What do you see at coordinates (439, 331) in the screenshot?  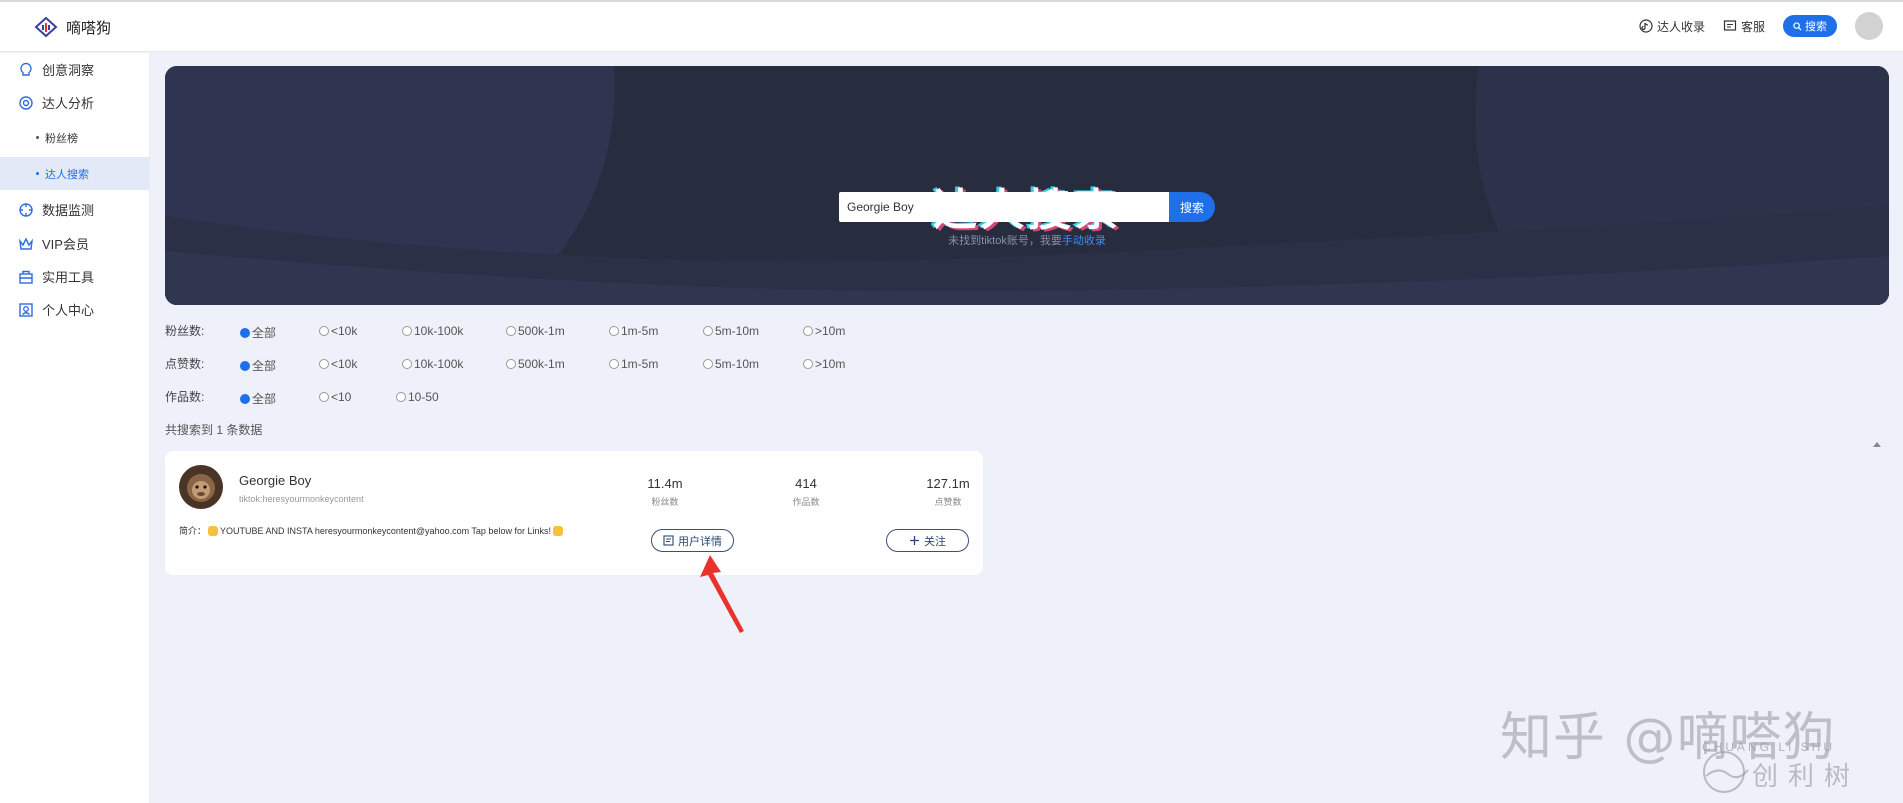 I see `option-label: 10k-100k` at bounding box center [439, 331].